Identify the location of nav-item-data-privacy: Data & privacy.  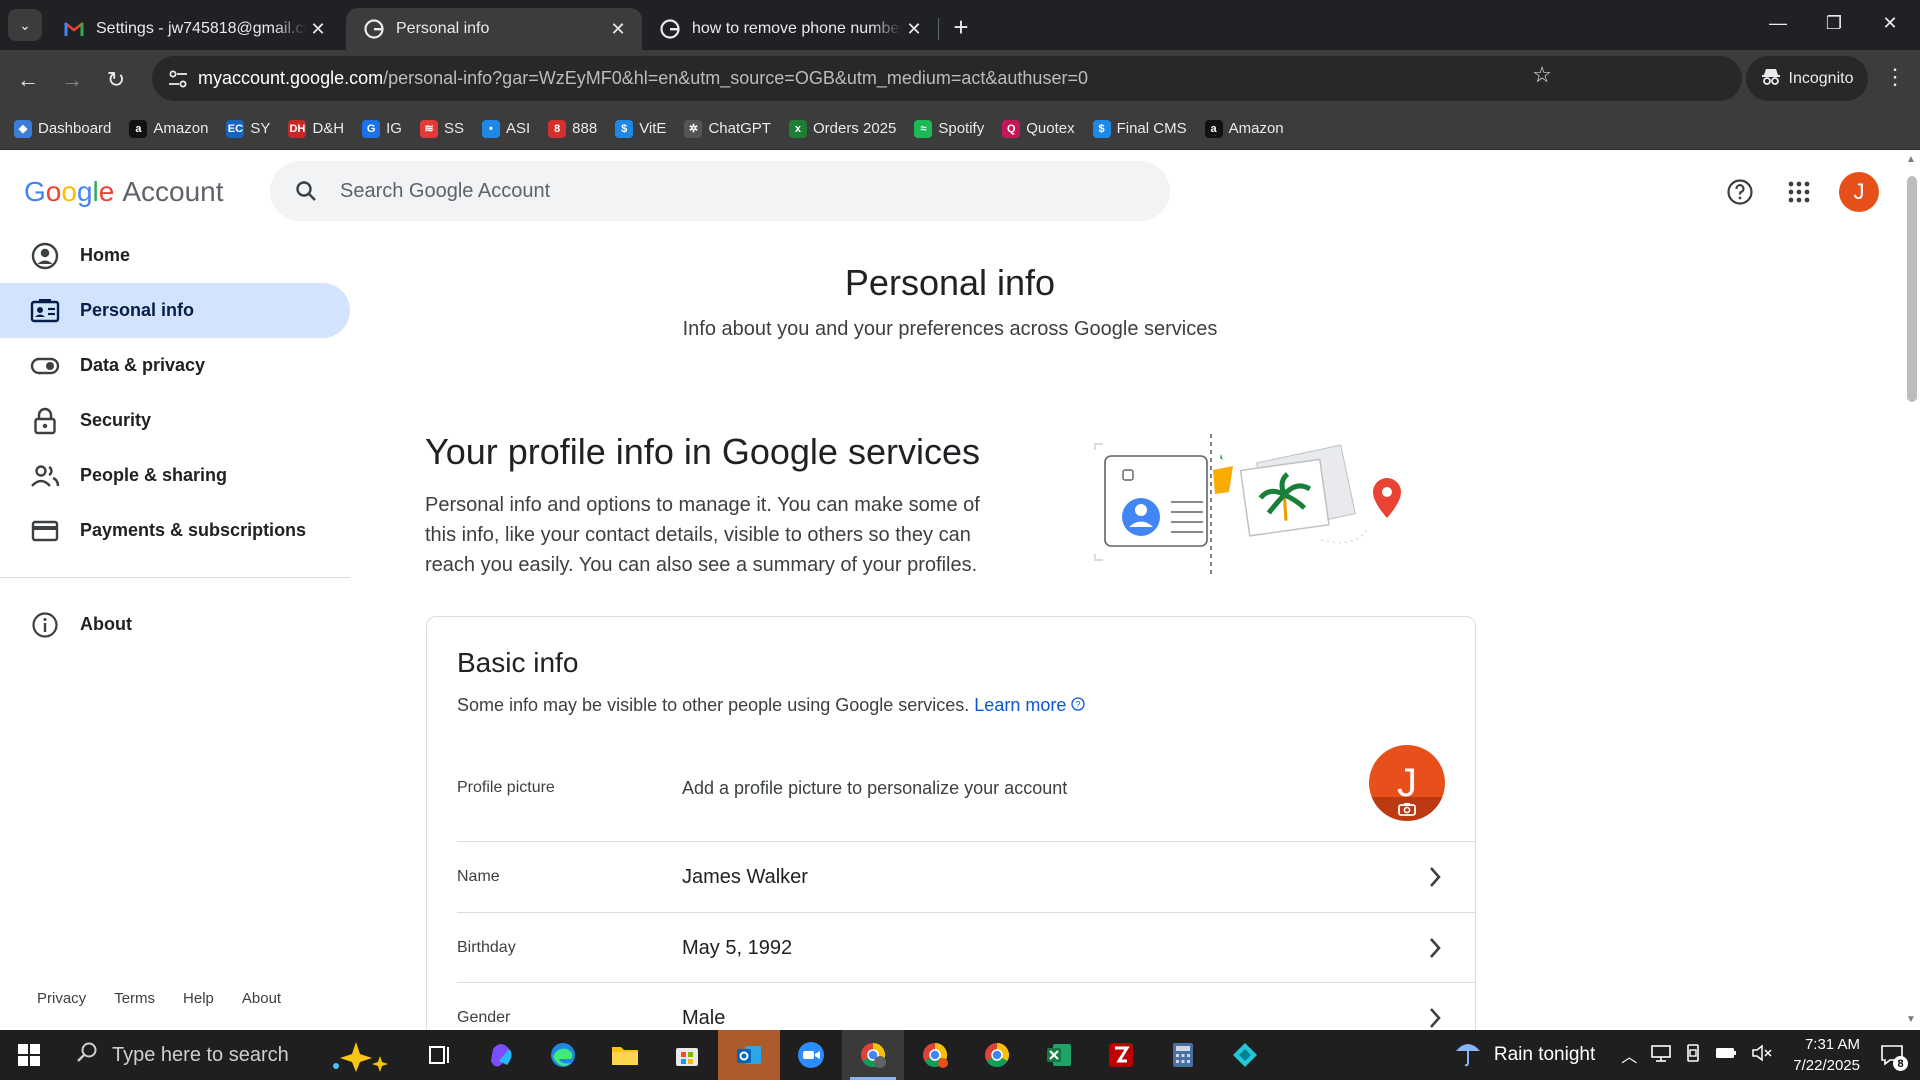
(175, 365).